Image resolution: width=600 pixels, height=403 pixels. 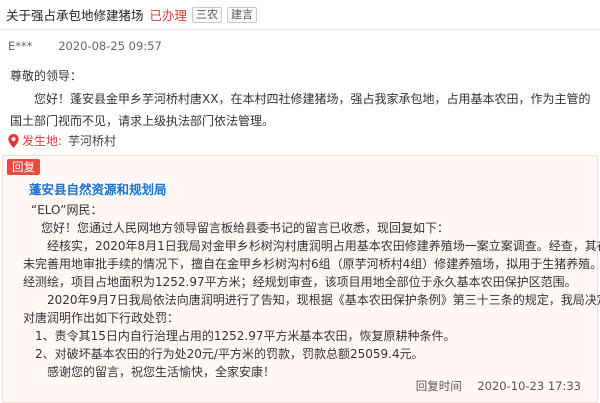 I want to click on reply-time: 回复时间 2020-10-23 17:33, so click(x=498, y=386).